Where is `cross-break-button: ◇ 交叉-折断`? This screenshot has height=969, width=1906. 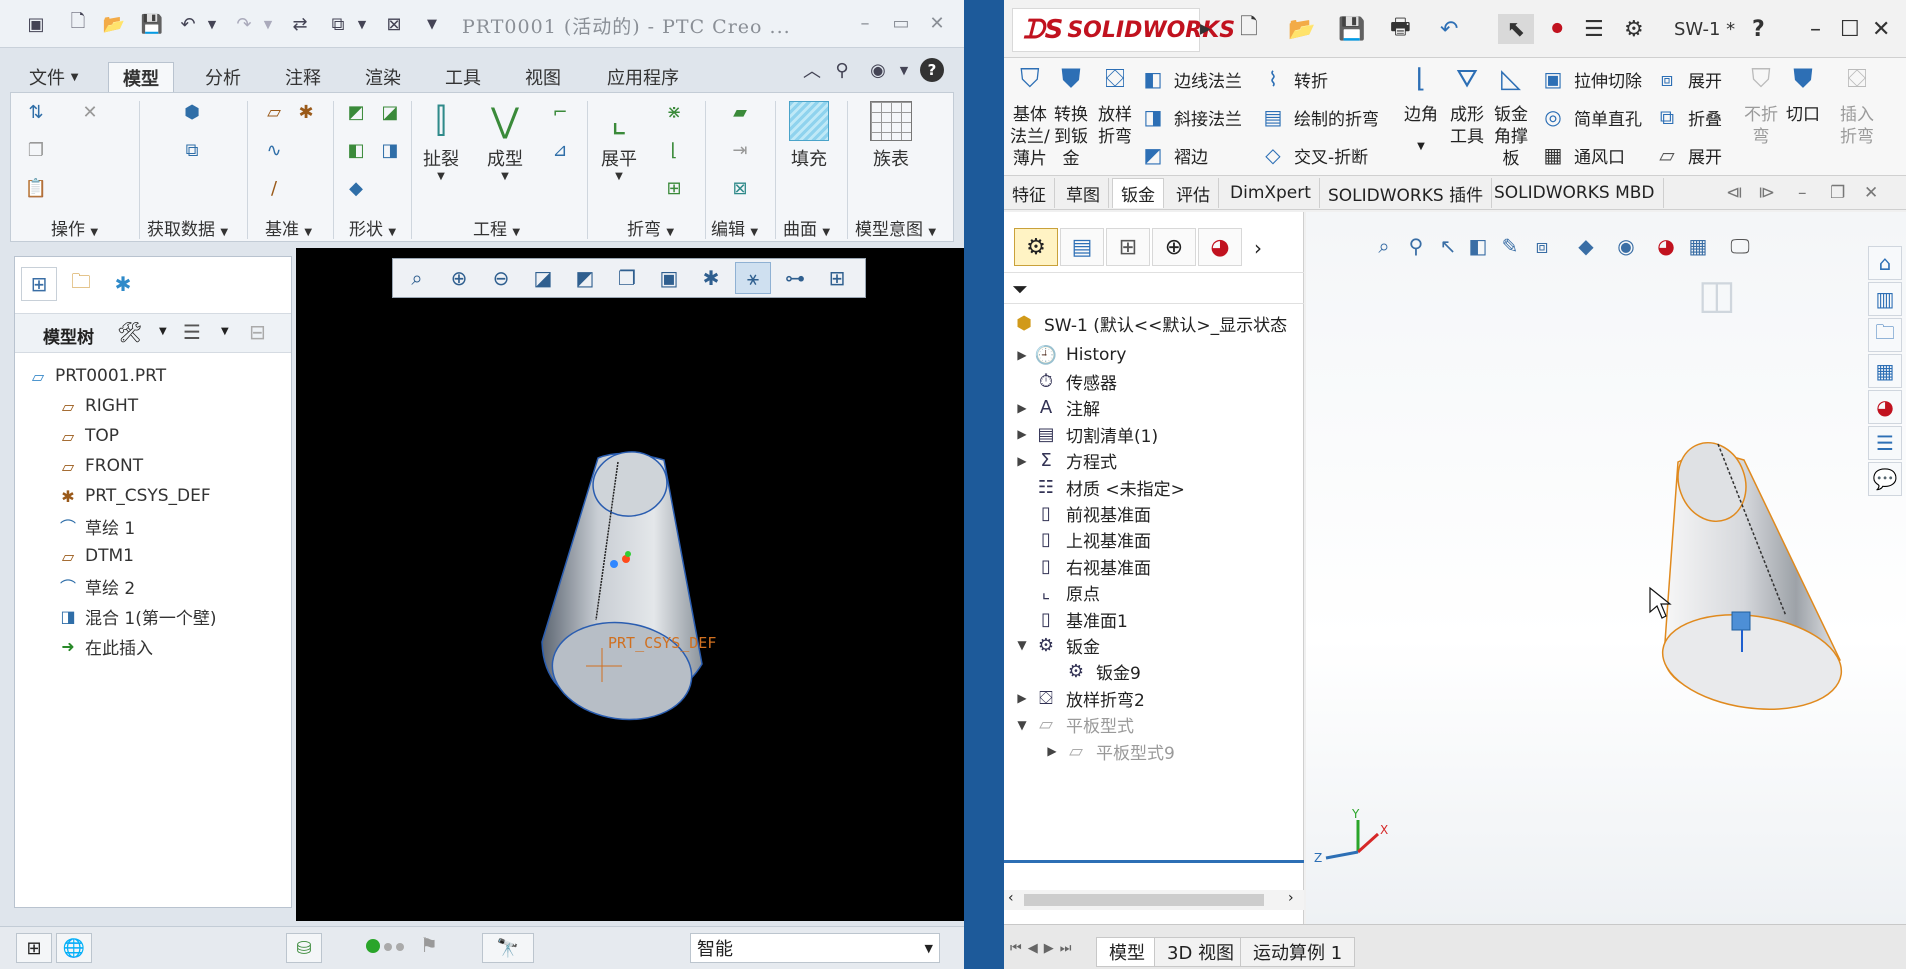
cross-break-button: ◇ 交叉-折断 is located at coordinates (1313, 155).